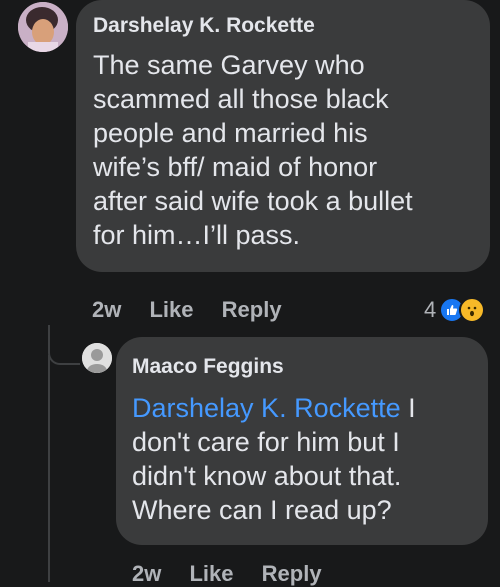 This screenshot has height=587, width=500. Describe the element at coordinates (49, 468) in the screenshot. I see `thread-line` at that location.